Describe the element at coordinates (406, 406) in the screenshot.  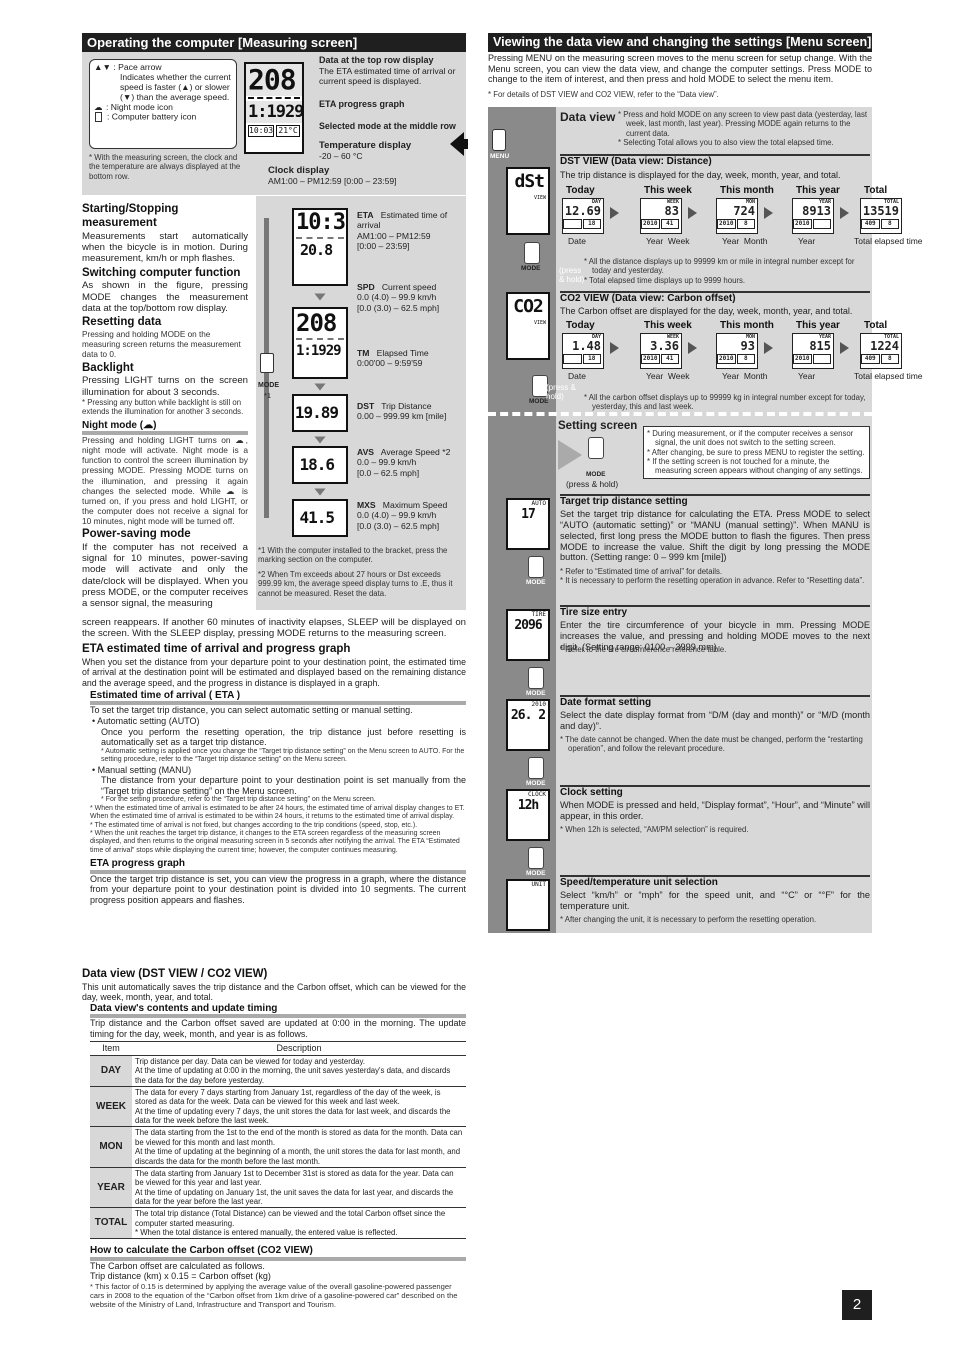
I see `mode-name: Trip Distance` at that location.